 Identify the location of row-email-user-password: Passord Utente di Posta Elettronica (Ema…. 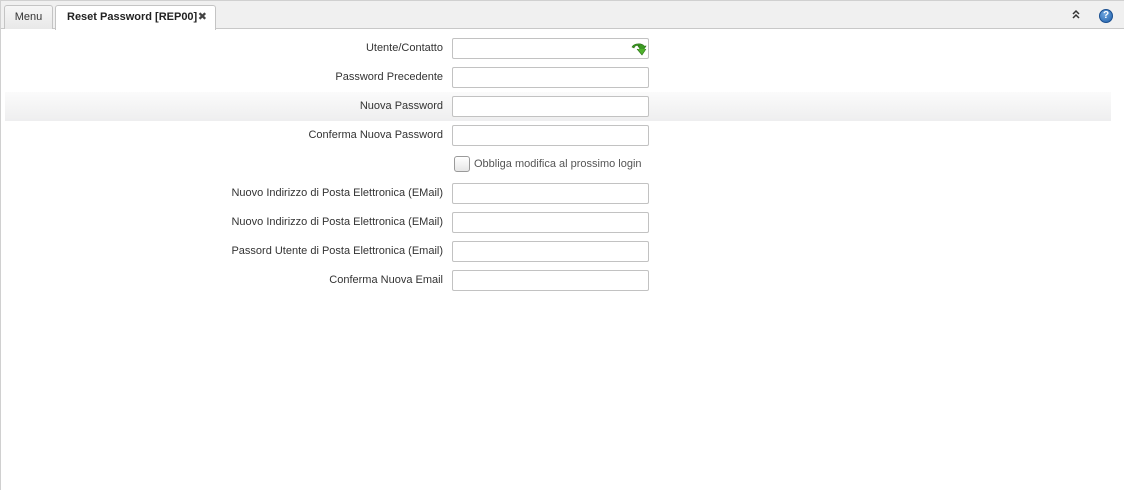
(558, 251).